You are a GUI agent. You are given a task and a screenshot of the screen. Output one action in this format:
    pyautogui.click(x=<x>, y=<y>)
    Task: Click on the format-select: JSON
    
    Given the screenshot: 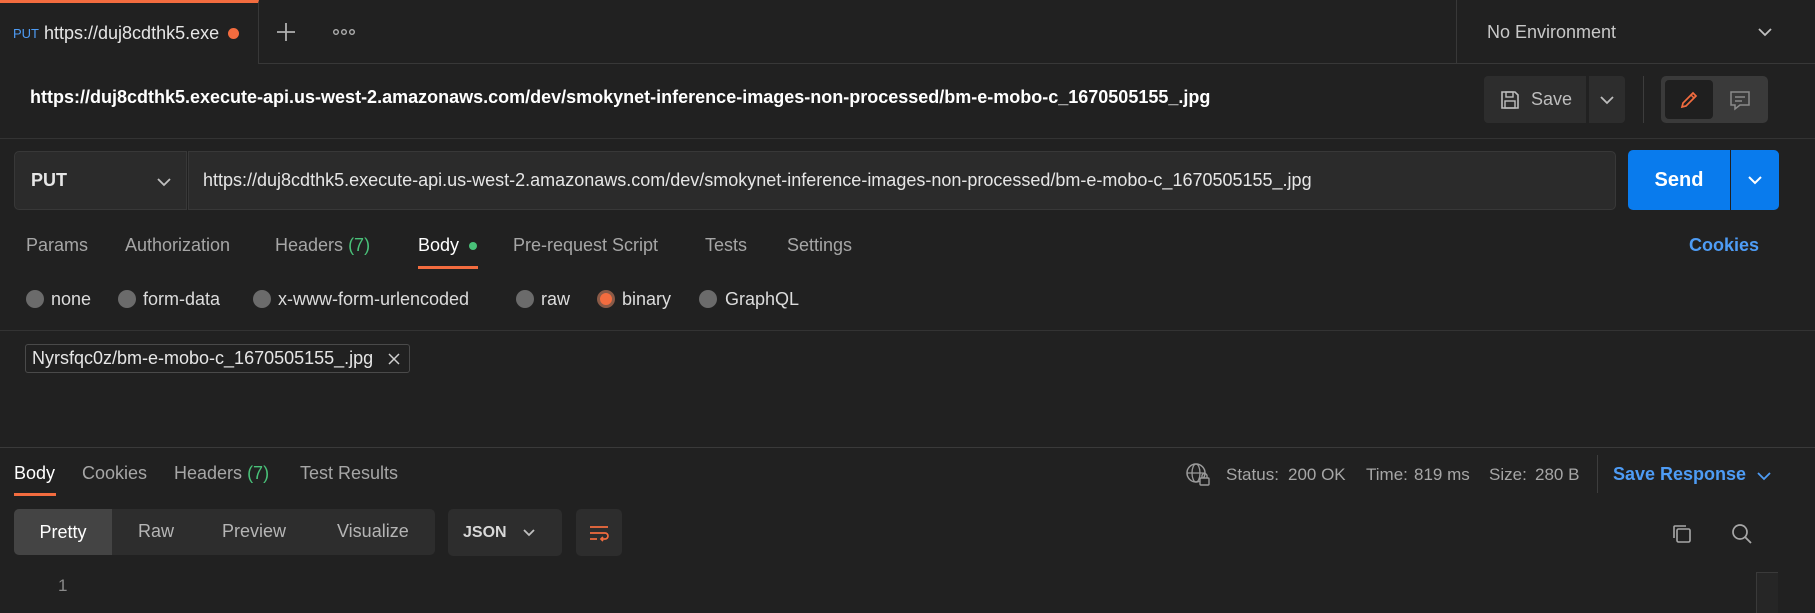 What is the action you would take?
    pyautogui.click(x=505, y=532)
    